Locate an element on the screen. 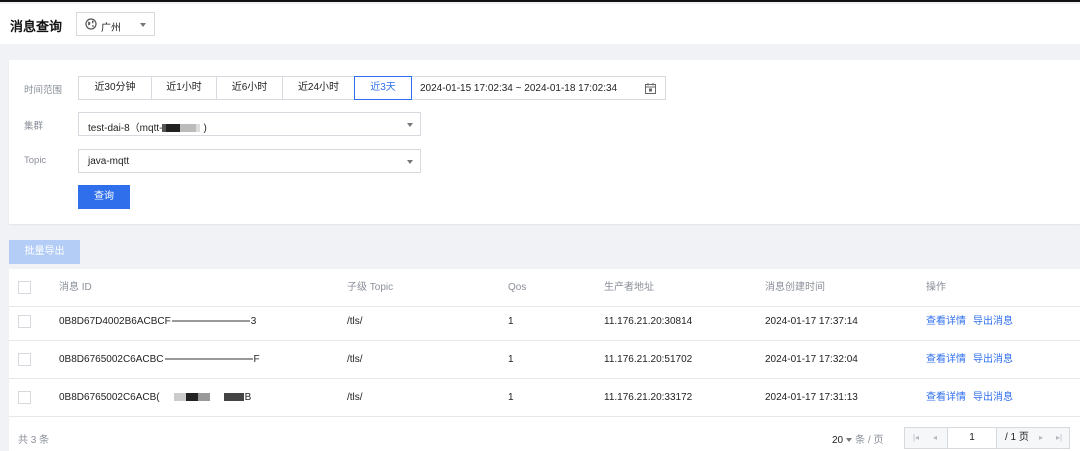 The height and width of the screenshot is (451, 1080). region-label: 广州 is located at coordinates (111, 28).